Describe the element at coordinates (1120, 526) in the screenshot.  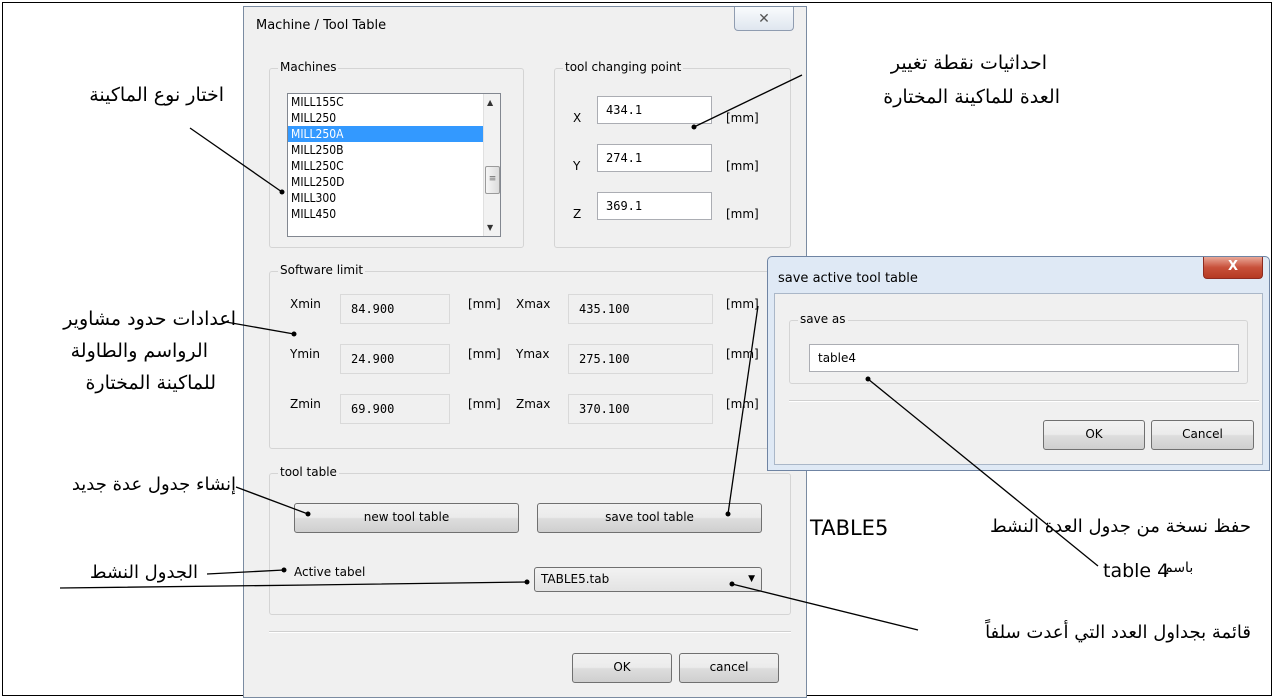
I see `annotation-save-copy-1: حفظ نسخة من جدول العدة النشط` at that location.